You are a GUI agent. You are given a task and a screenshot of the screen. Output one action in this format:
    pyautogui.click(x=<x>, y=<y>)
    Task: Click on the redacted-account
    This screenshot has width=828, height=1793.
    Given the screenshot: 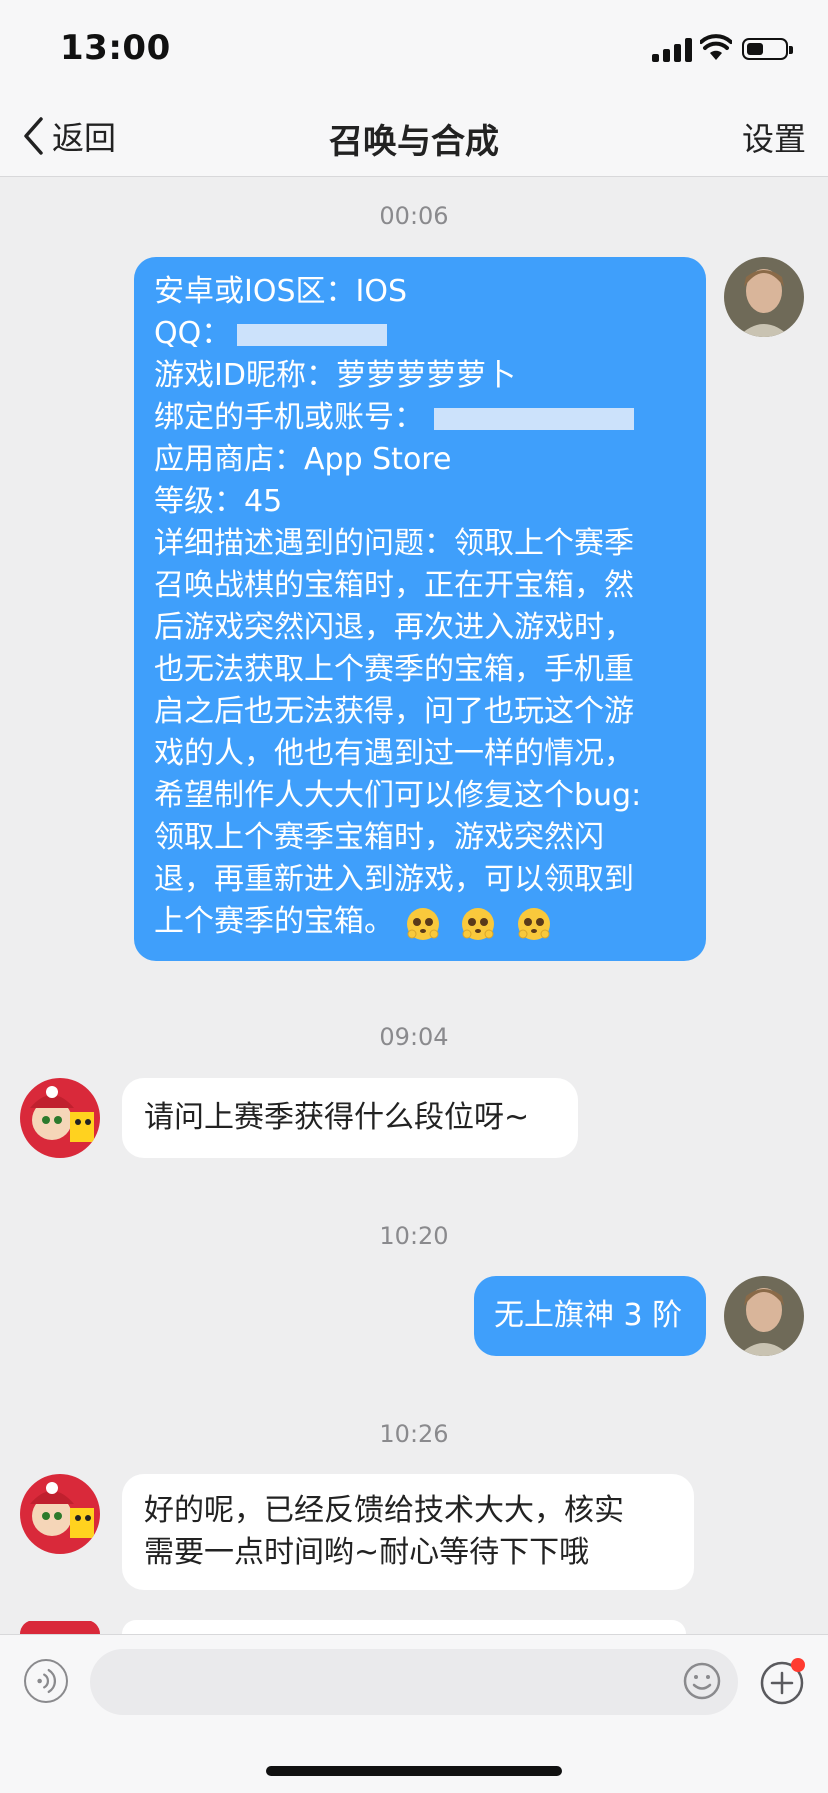 What is the action you would take?
    pyautogui.click(x=534, y=418)
    